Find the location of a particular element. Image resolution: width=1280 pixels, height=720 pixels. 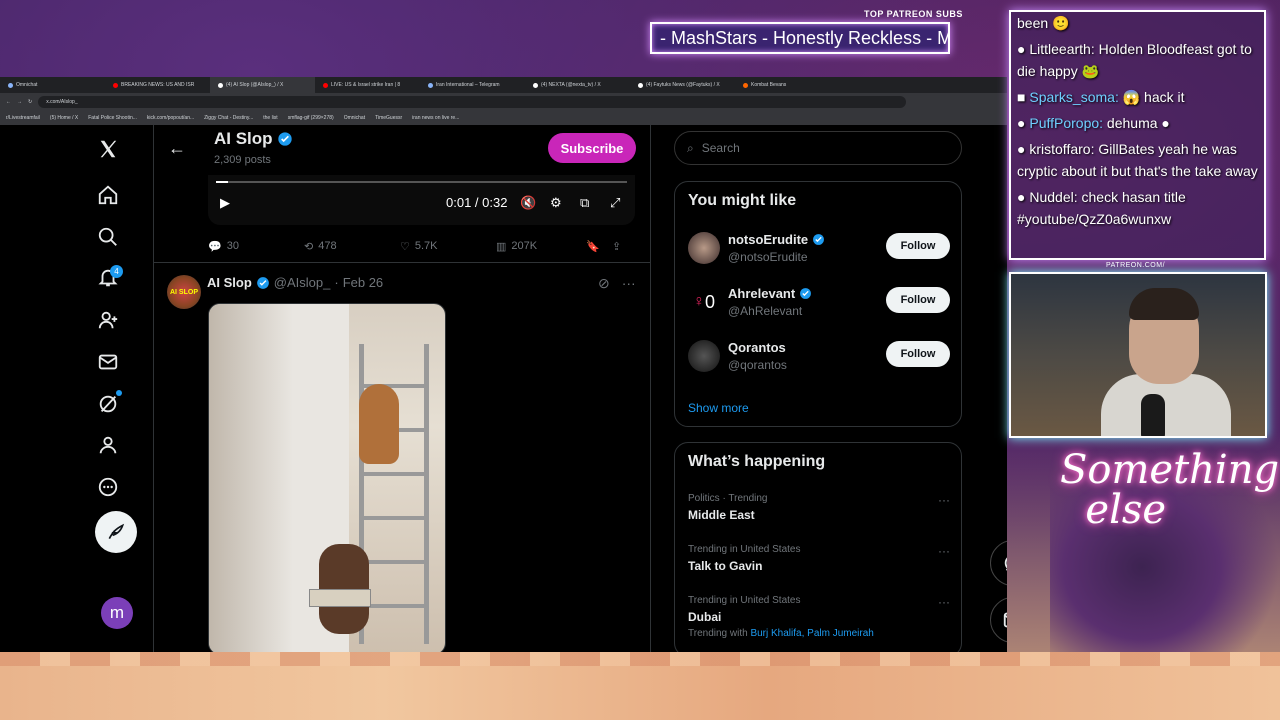

like-count: 5.7K is located at coordinates (426, 246).